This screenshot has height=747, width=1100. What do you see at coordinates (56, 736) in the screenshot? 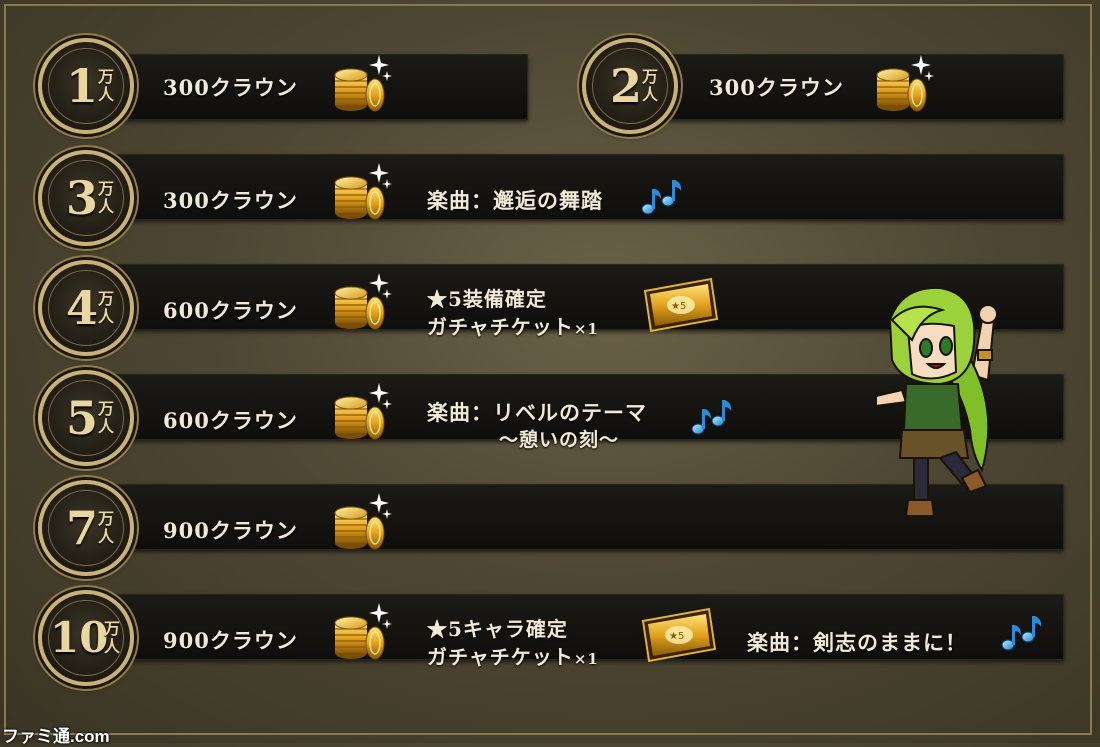
I see `watermark: ファミ通.com` at bounding box center [56, 736].